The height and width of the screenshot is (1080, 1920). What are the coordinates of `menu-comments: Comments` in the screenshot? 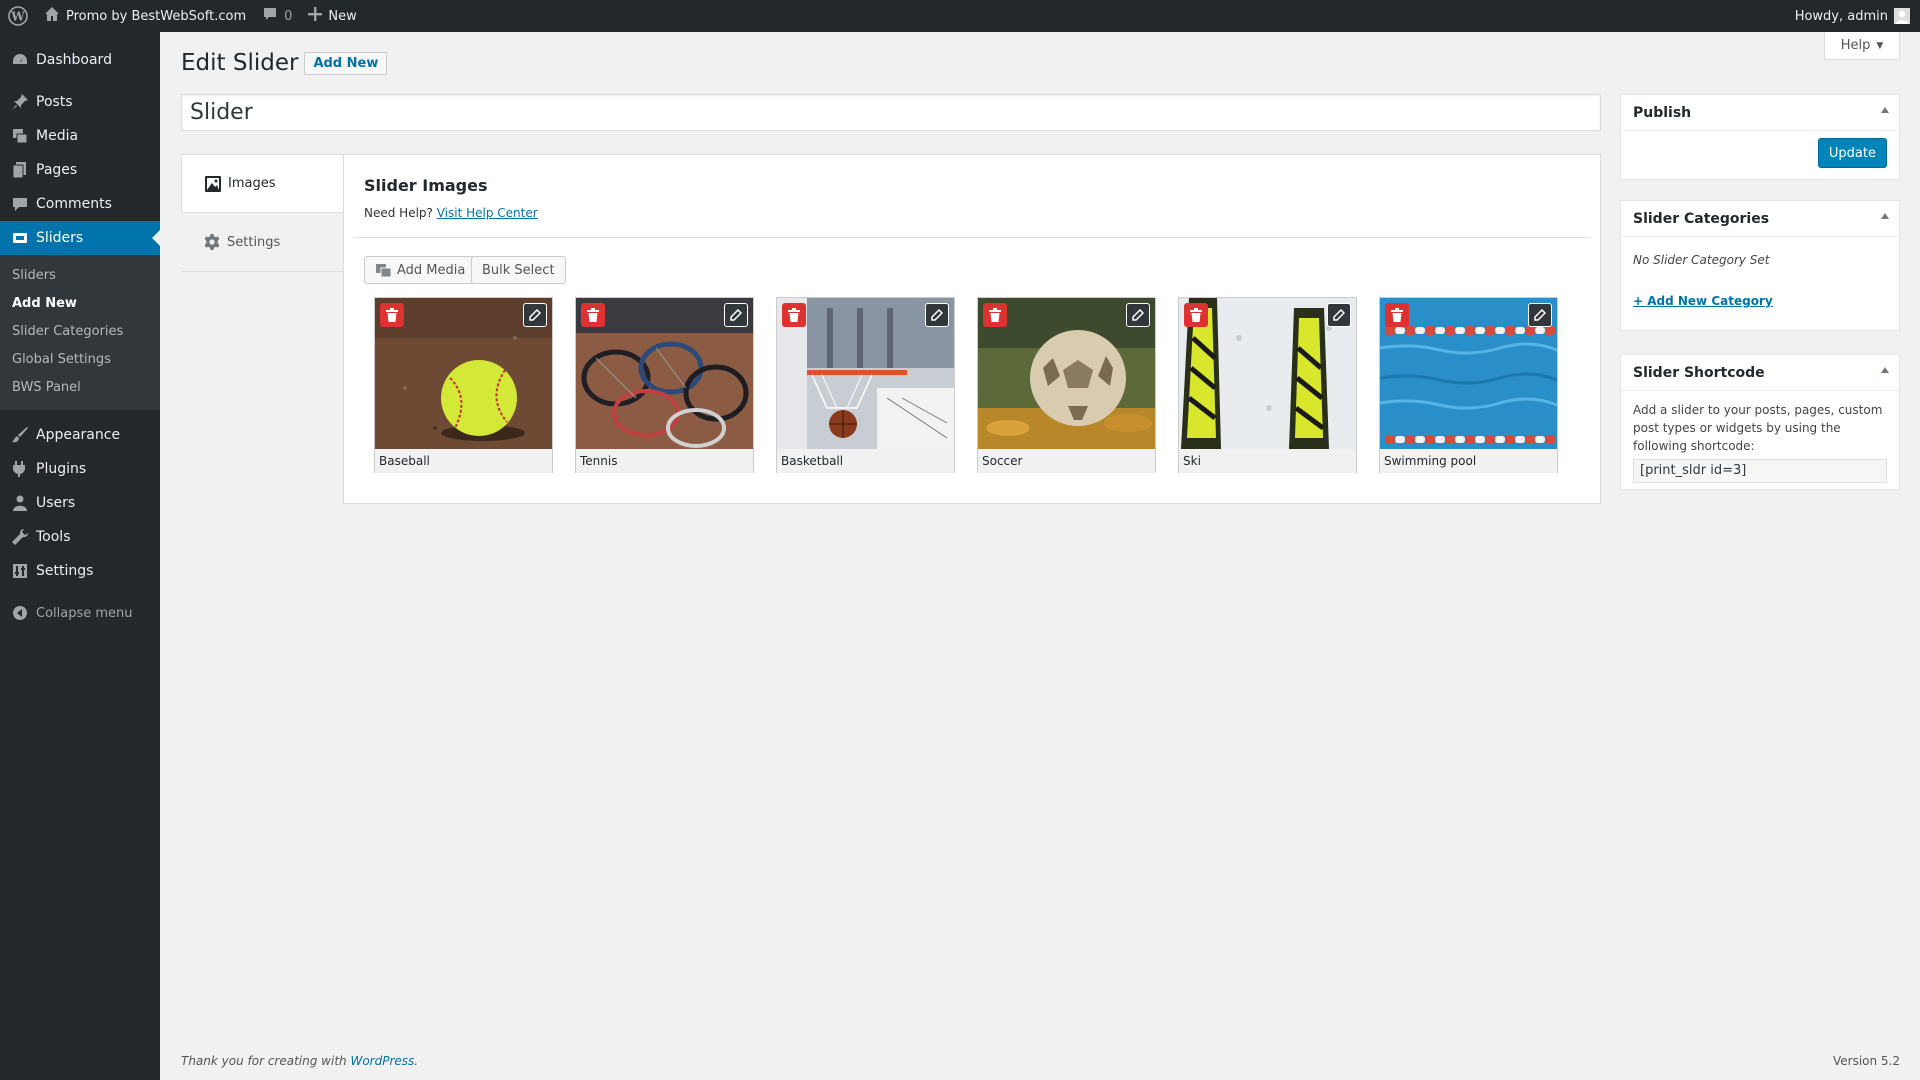 It's located at (80, 204).